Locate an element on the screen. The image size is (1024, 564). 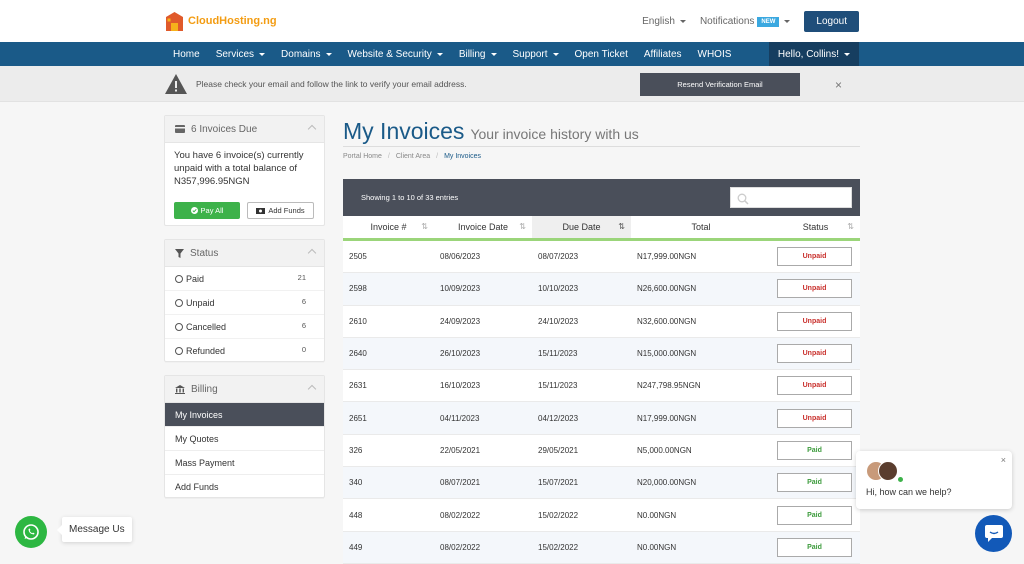
page-title: My Invoices Your invoice history with us is located at coordinates (491, 131).